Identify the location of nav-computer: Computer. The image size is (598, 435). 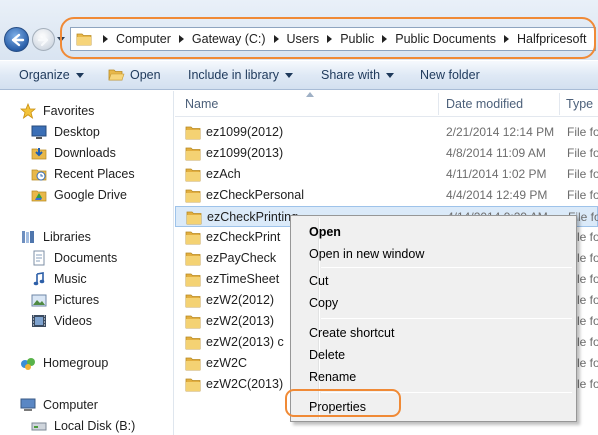
(59, 405).